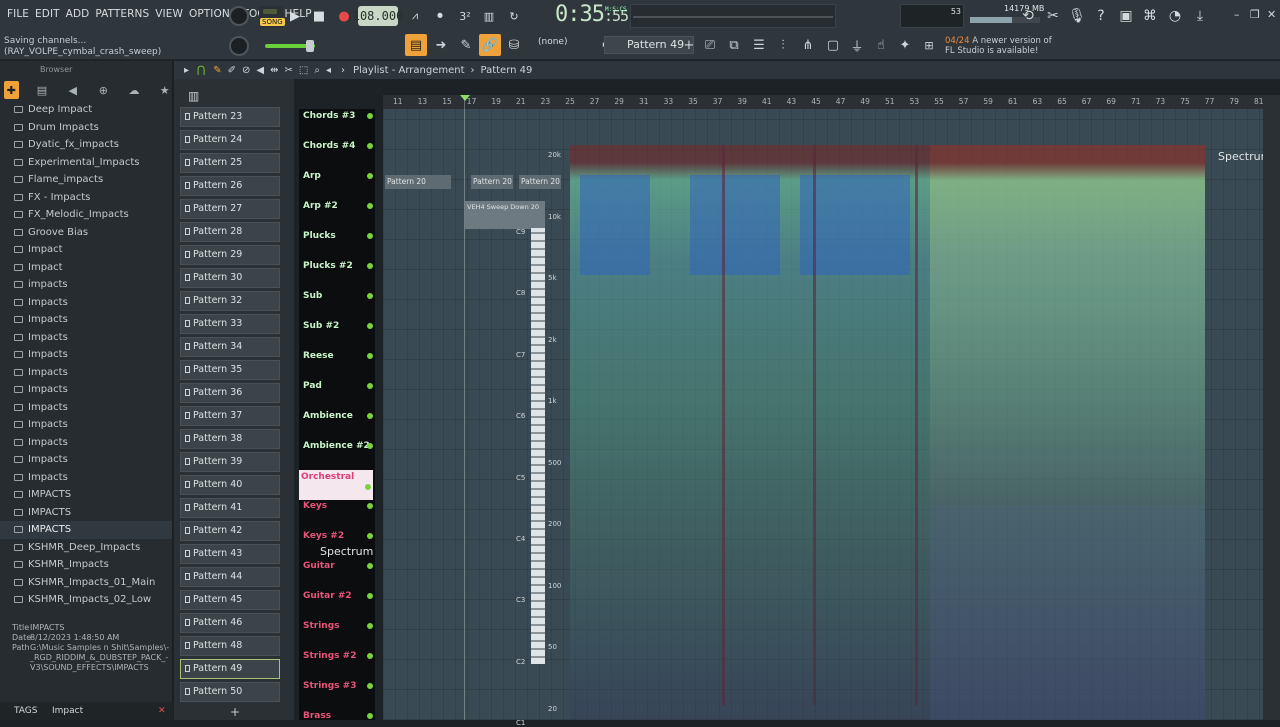 Image resolution: width=1280 pixels, height=727 pixels. Describe the element at coordinates (514, 16) in the screenshot. I see `loop-record-icon: ↻` at that location.